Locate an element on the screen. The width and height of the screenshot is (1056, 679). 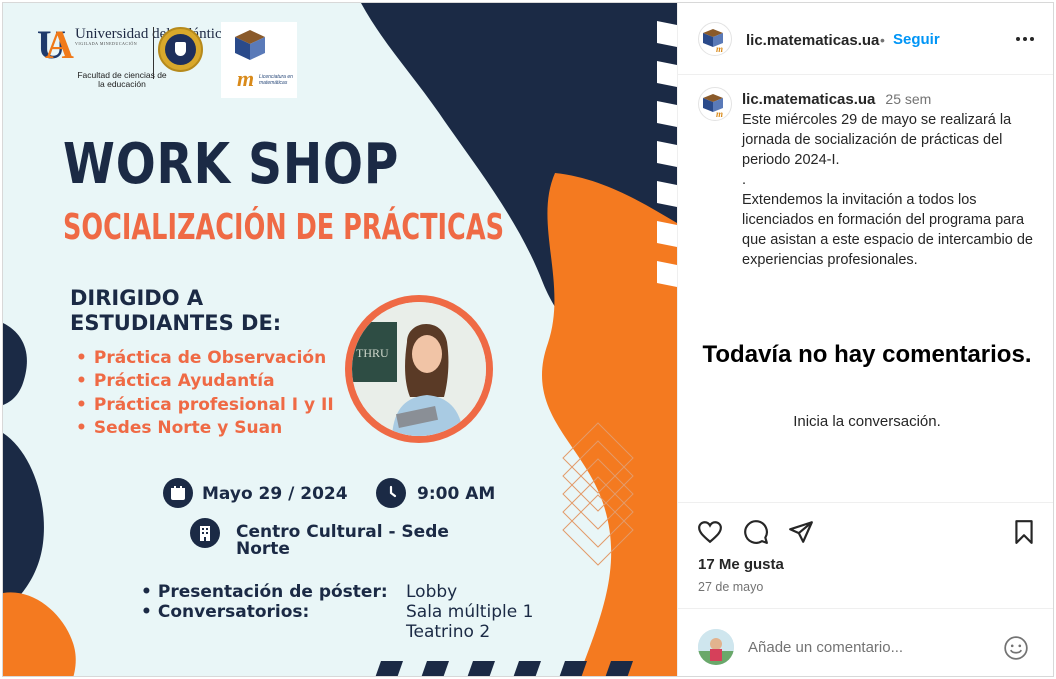
activity-locations: Lobby Sala múltiple 1 Teatrino 2 is located at coordinates (469, 612).